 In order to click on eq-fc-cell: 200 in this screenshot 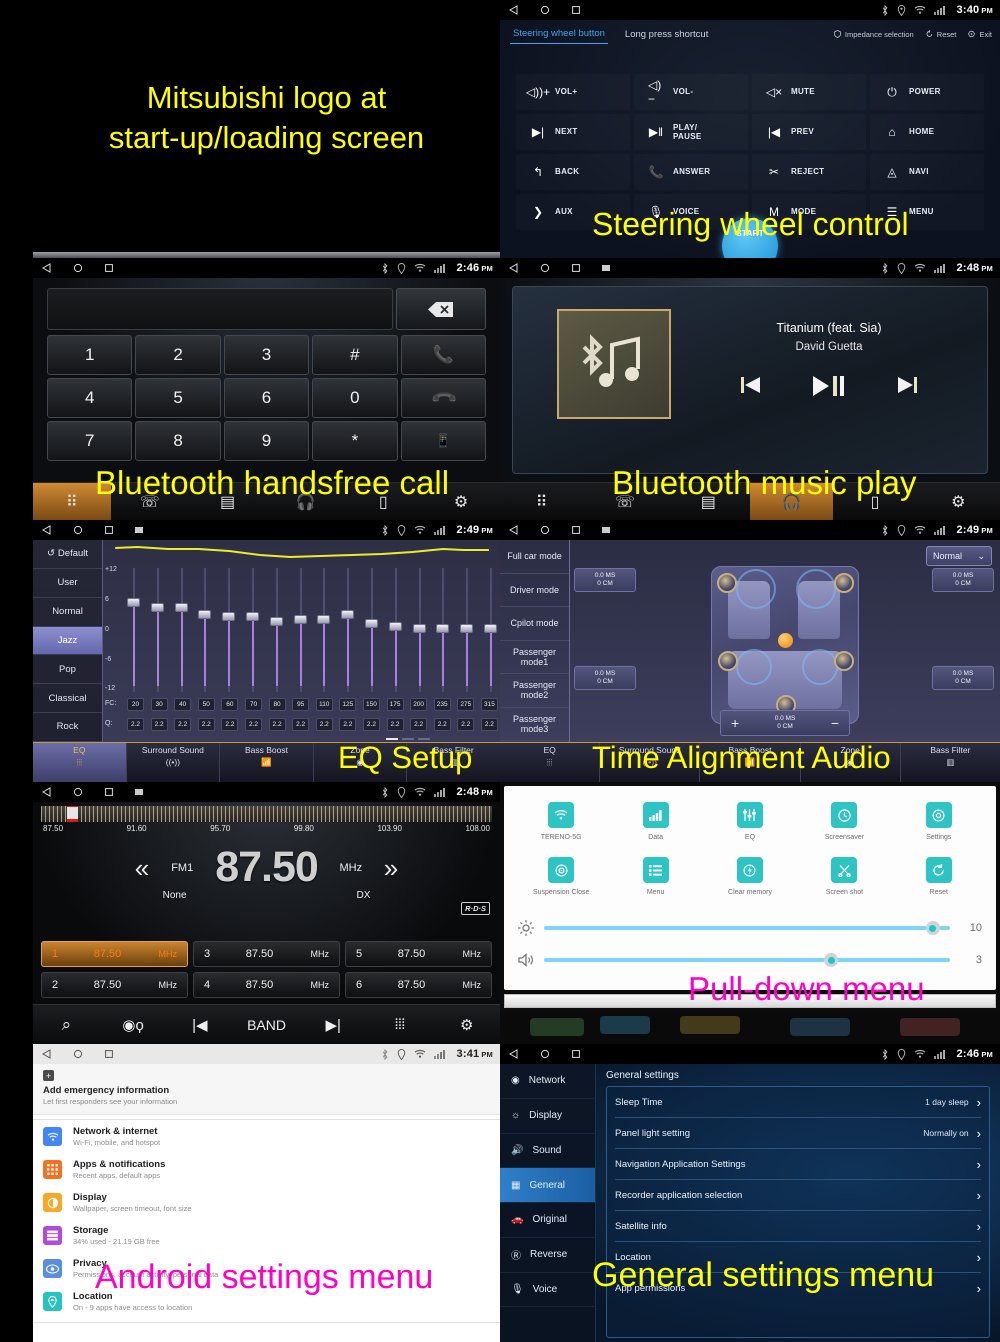, I will do `click(419, 704)`.